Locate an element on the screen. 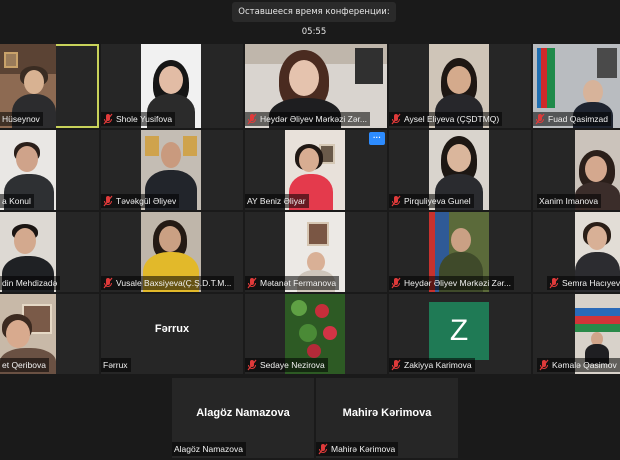  participant-label: din Mehdizadə is located at coordinates (30, 283).